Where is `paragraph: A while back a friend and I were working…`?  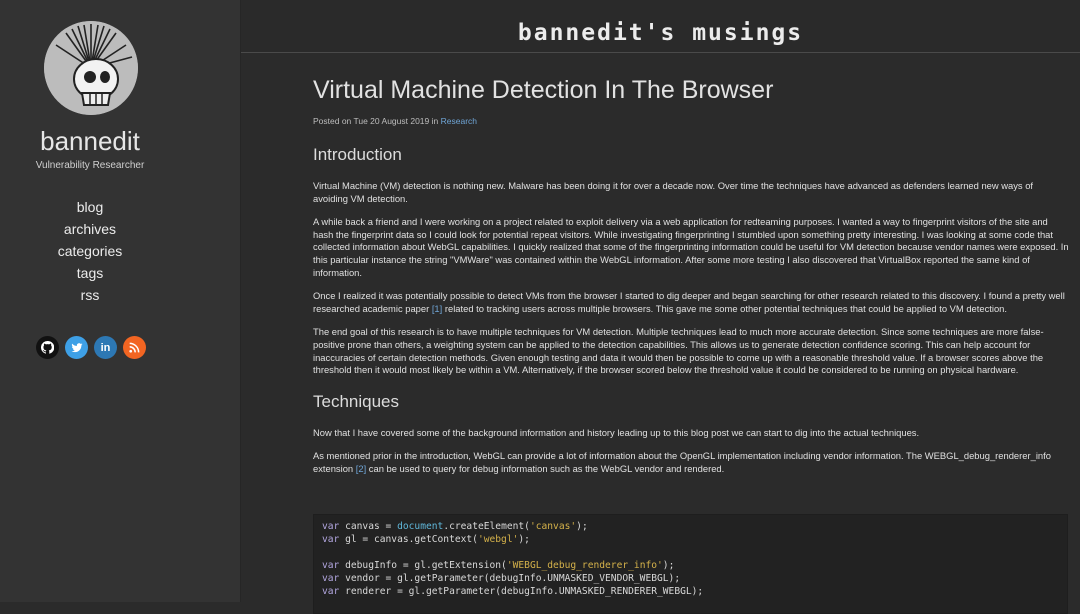
paragraph: A while back a friend and I were working… is located at coordinates (691, 247).